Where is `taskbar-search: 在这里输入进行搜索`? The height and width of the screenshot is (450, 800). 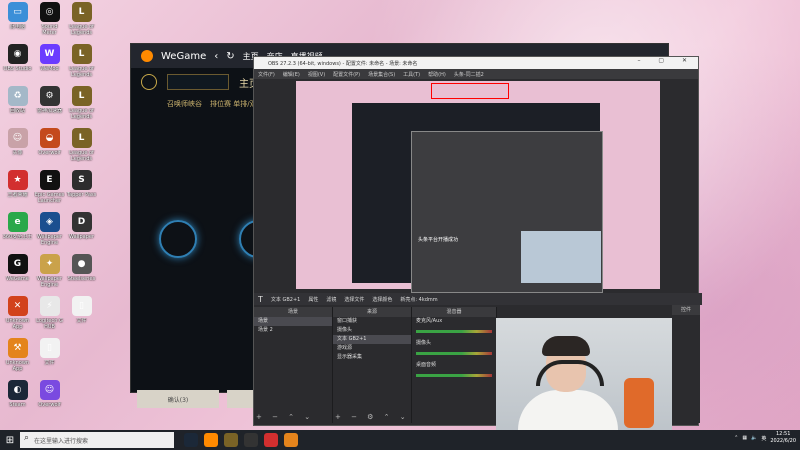 taskbar-search: 在这里输入进行搜索 is located at coordinates (97, 440).